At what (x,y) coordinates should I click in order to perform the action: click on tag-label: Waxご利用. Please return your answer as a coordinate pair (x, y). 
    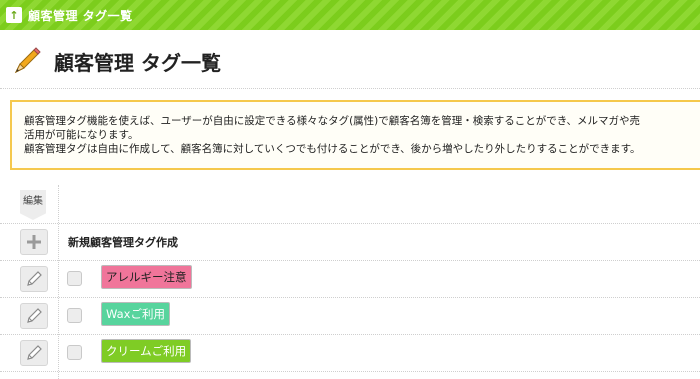
    Looking at the image, I should click on (135, 314).